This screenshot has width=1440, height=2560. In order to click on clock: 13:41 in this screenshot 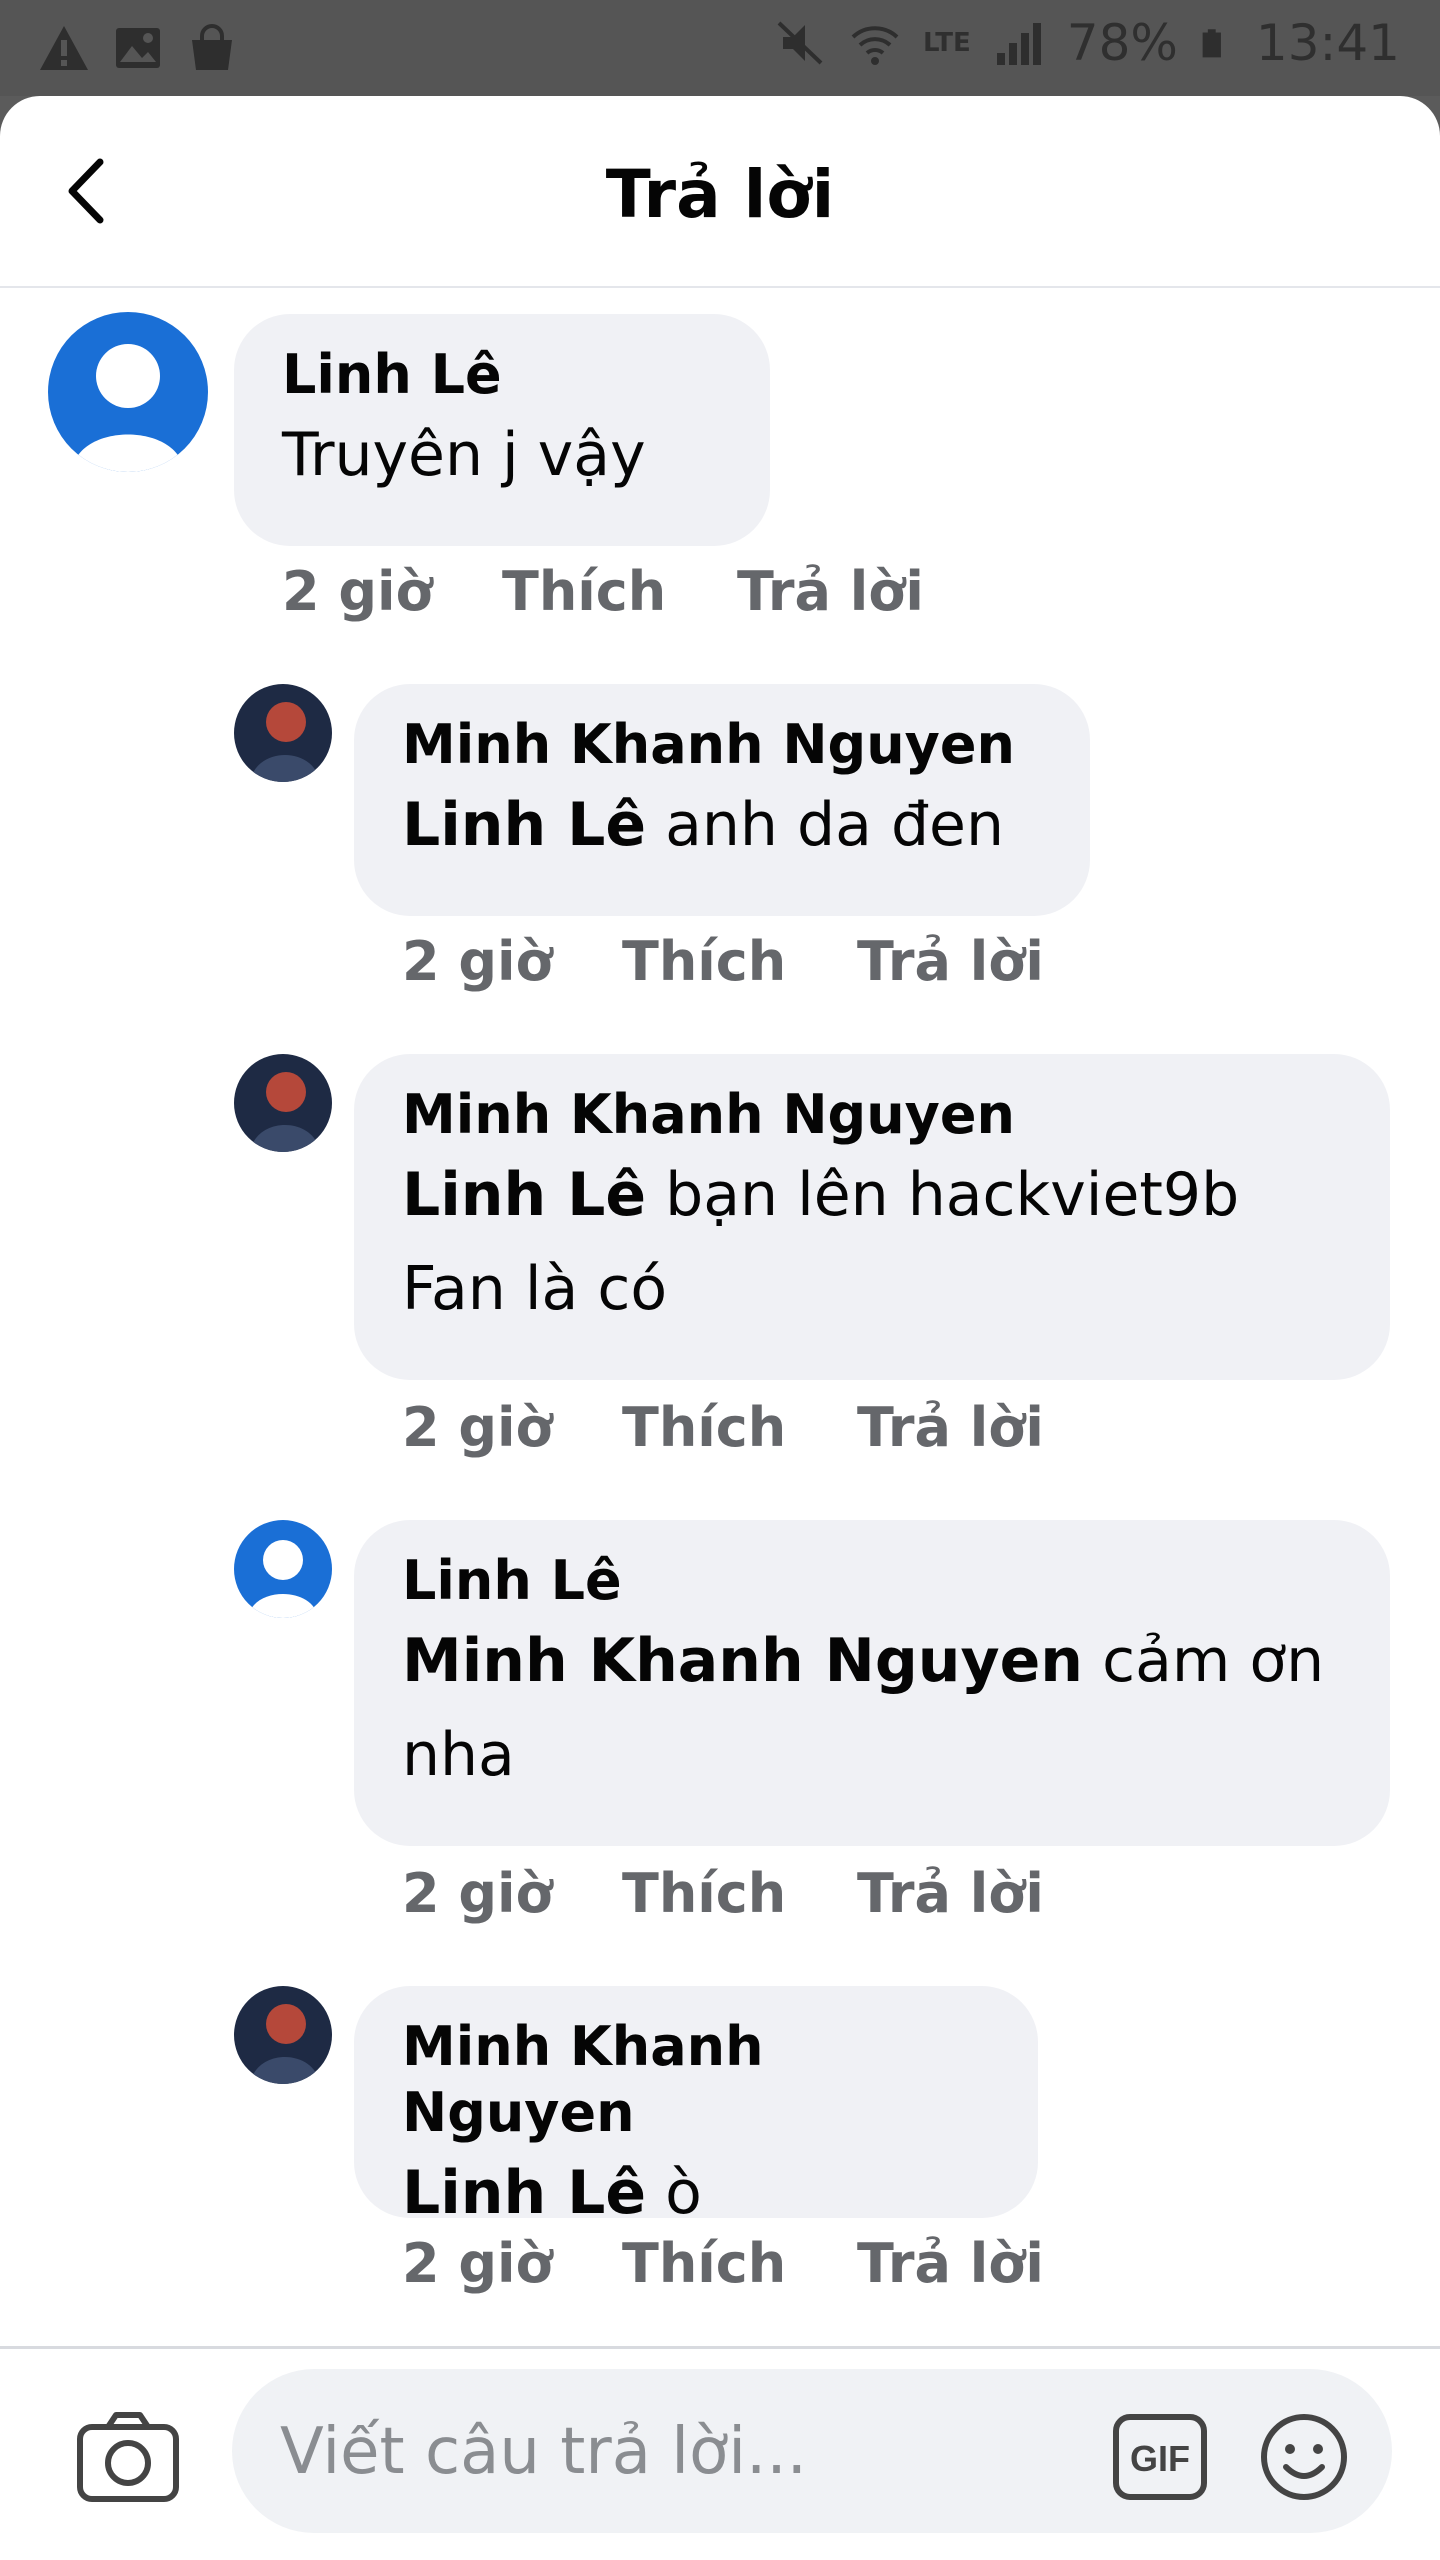, I will do `click(1327, 43)`.